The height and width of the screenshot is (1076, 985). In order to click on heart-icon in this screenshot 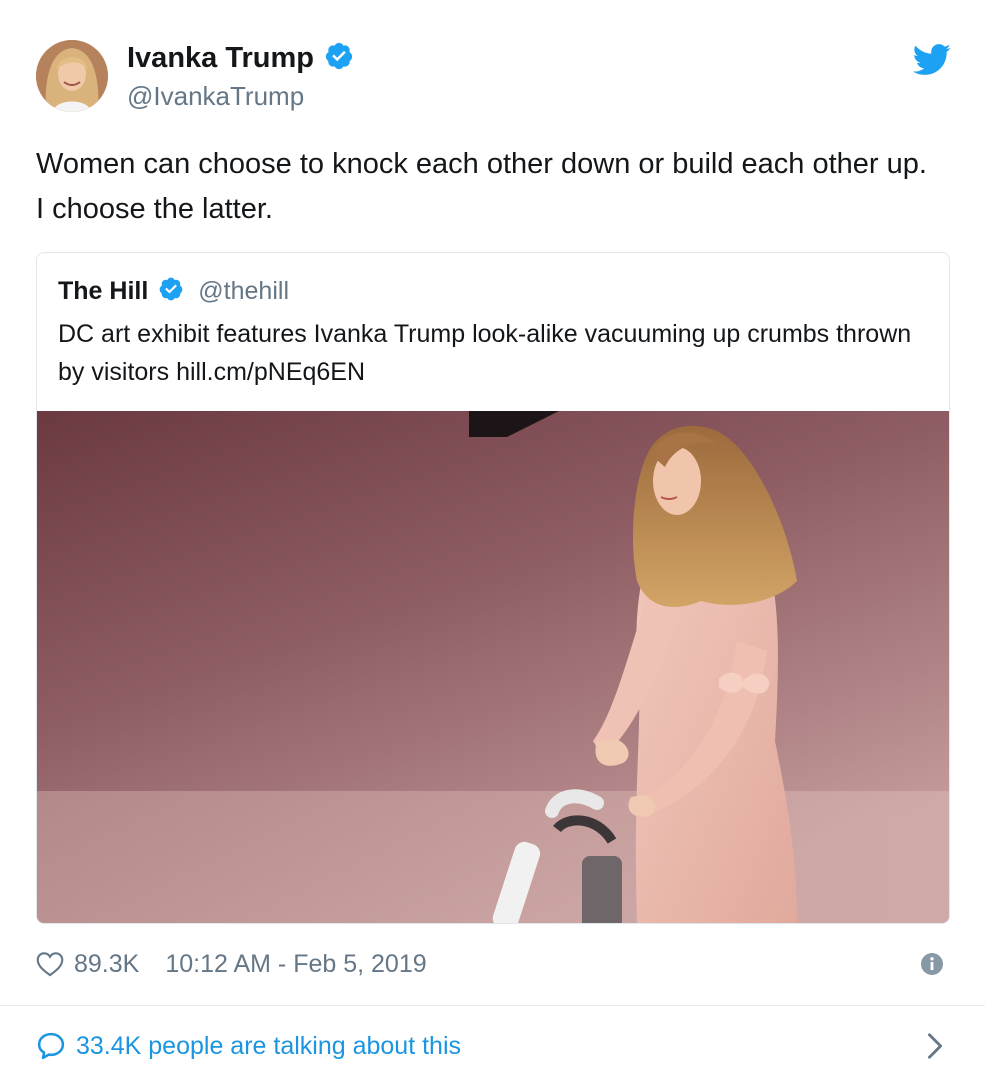, I will do `click(50, 964)`.